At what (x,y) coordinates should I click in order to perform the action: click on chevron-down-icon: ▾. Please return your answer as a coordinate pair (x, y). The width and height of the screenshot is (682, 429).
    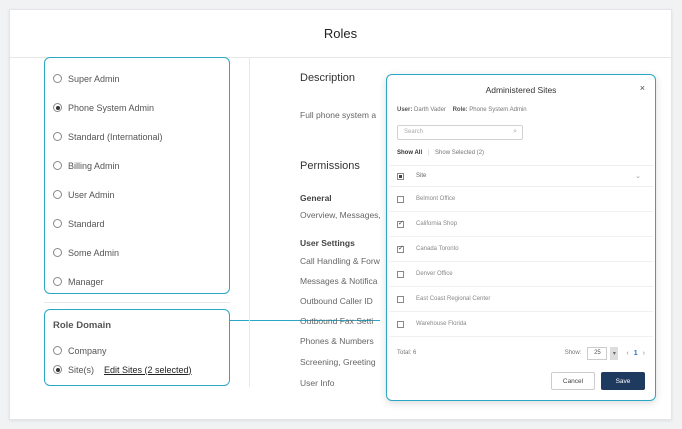
    Looking at the image, I should click on (614, 353).